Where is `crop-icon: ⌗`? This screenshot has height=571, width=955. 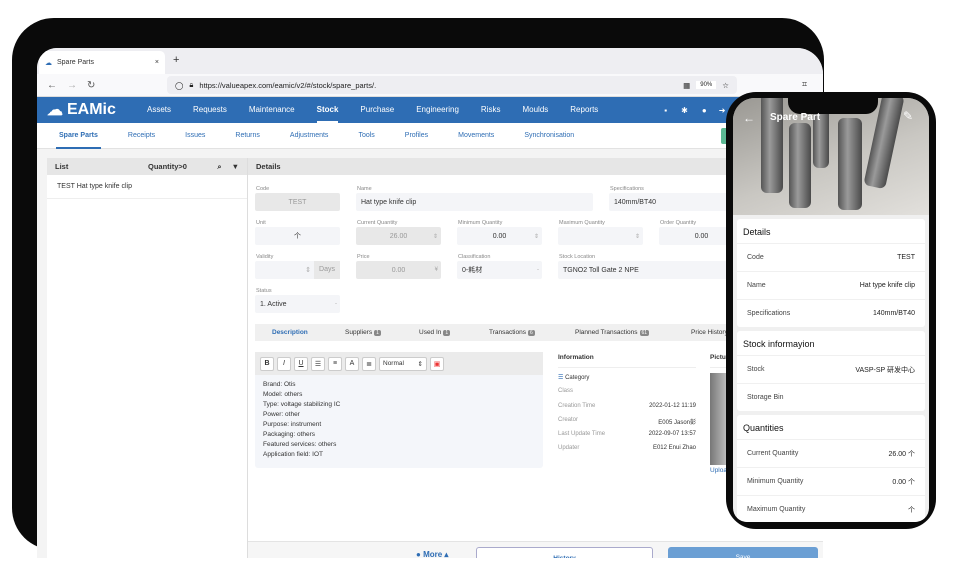 crop-icon: ⌗ is located at coordinates (804, 84).